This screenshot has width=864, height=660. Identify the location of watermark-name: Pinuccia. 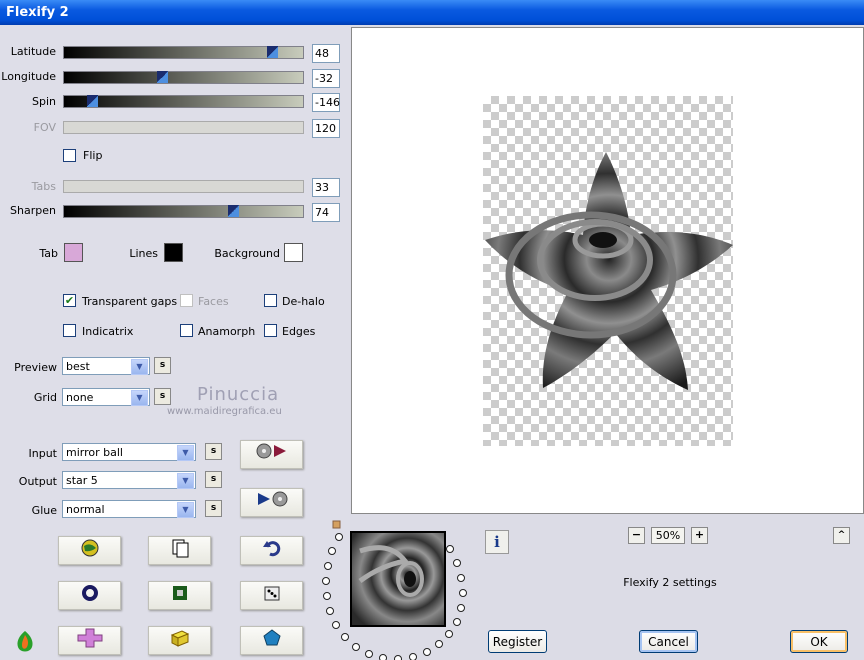
(238, 394).